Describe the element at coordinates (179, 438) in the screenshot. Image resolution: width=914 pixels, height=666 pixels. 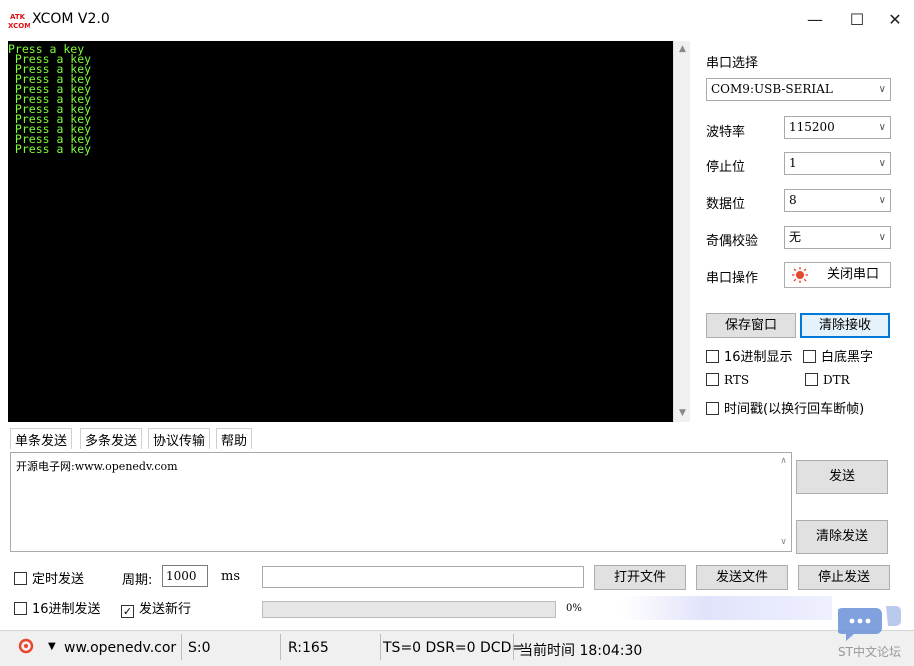
I see `tab-protocol: 协议传输` at that location.